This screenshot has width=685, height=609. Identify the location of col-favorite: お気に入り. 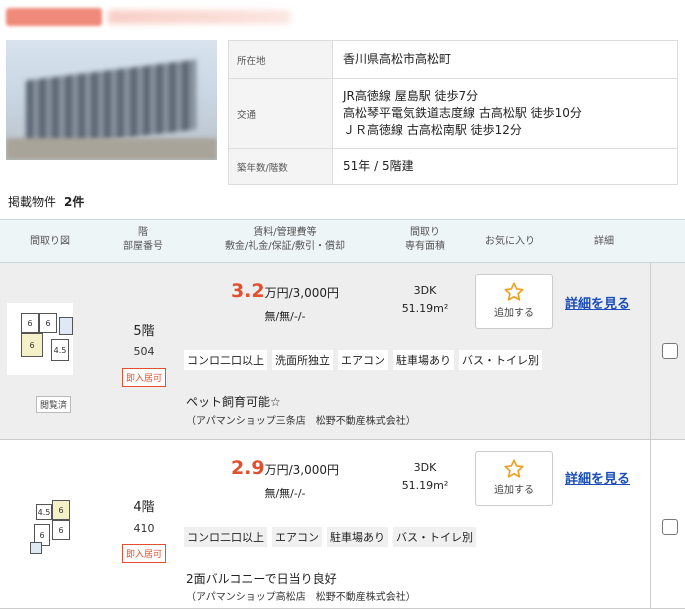
(510, 241).